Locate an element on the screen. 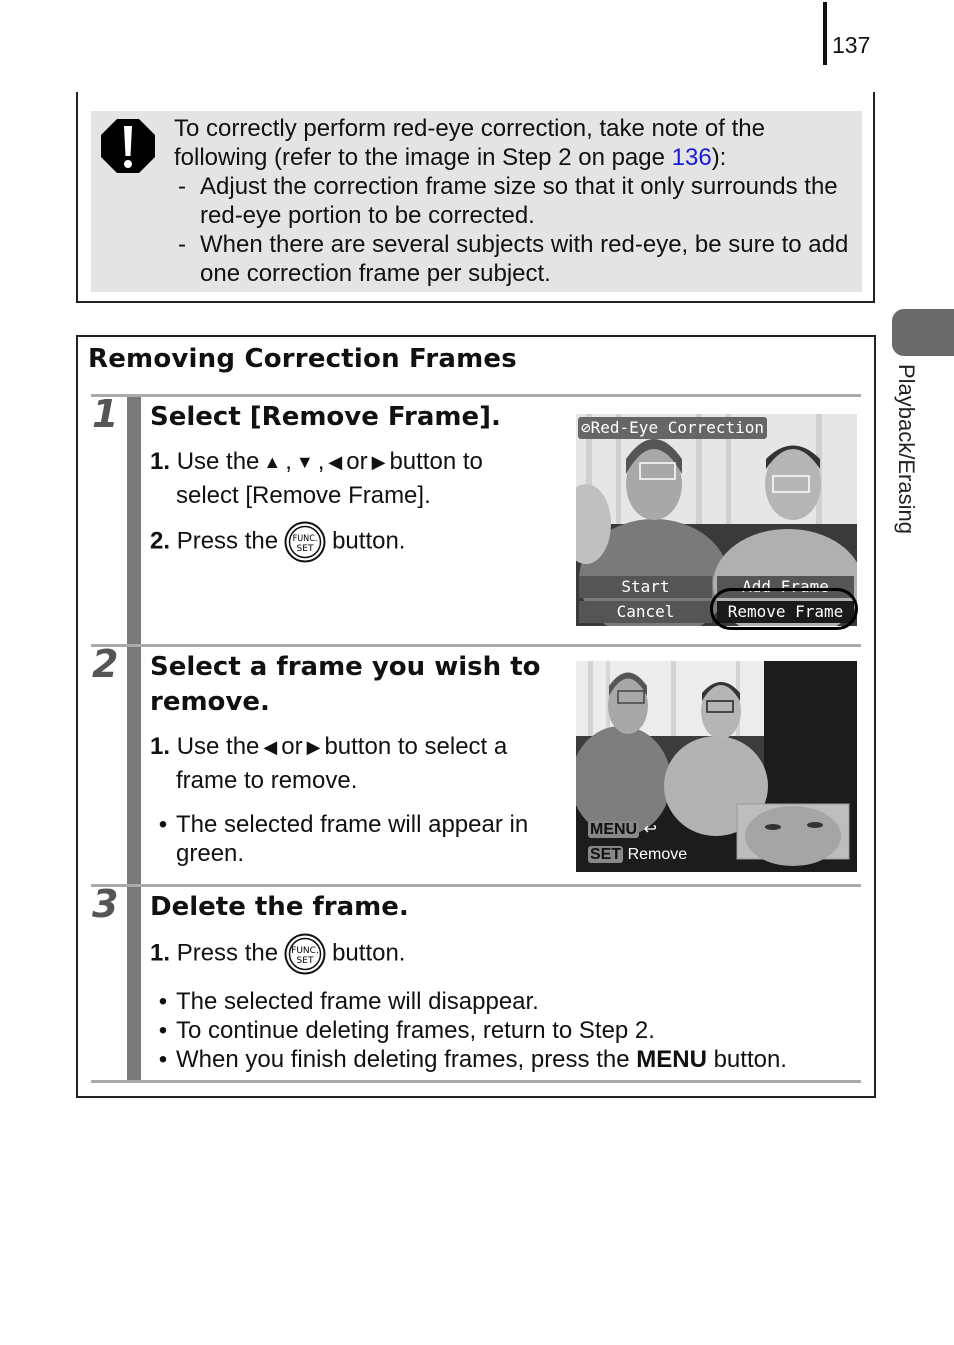 The width and height of the screenshot is (954, 1345). page-number: 137 is located at coordinates (851, 45).